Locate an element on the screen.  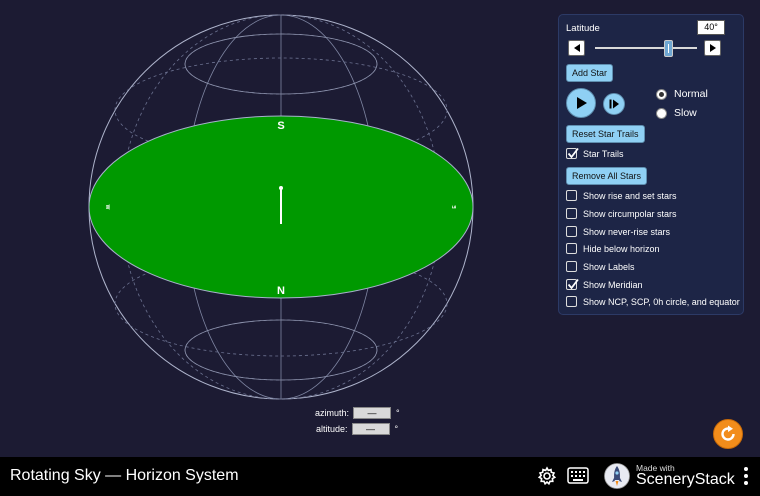
speed-slow-label: Slow is located at coordinates (685, 113).